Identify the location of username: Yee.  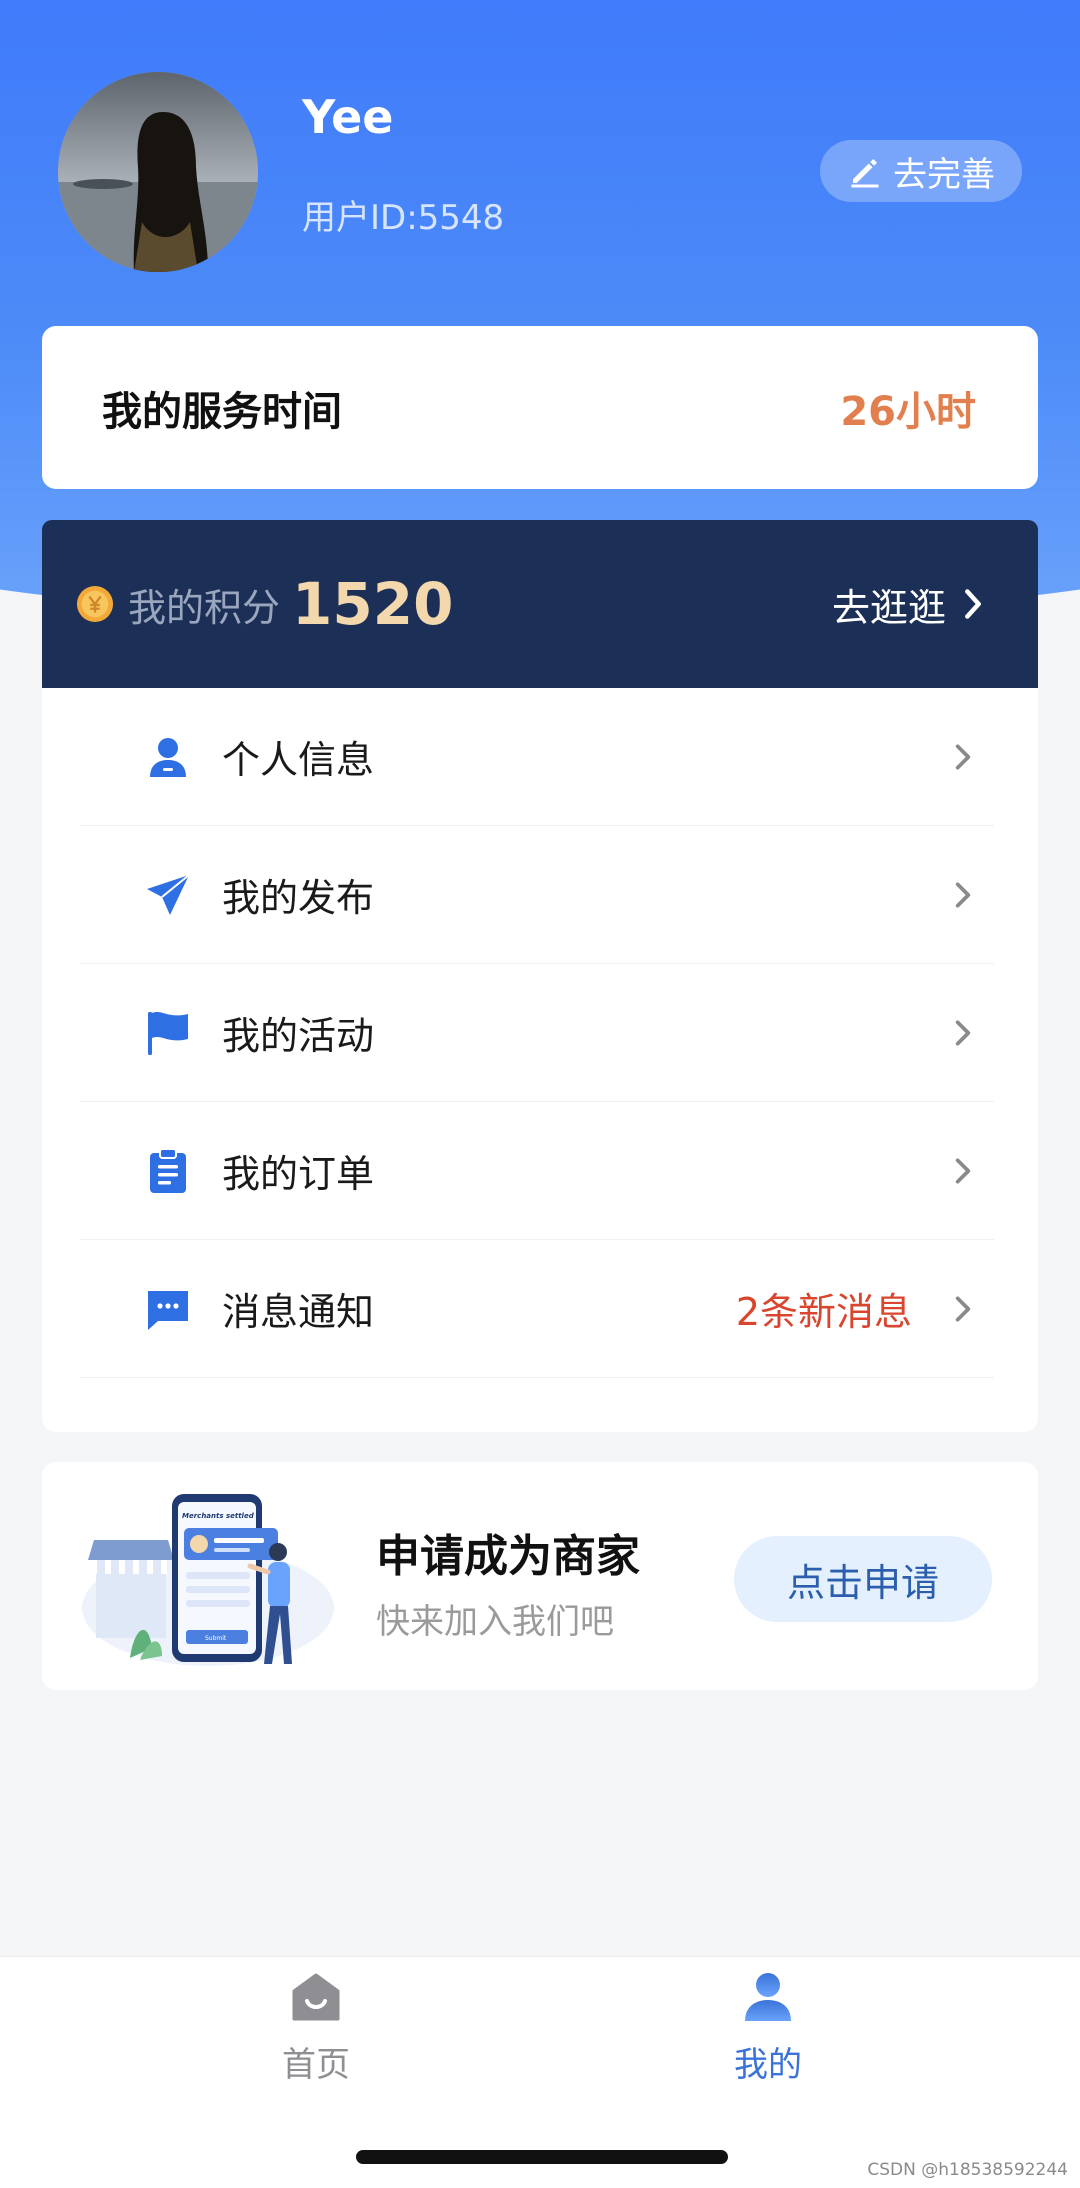
(348, 117).